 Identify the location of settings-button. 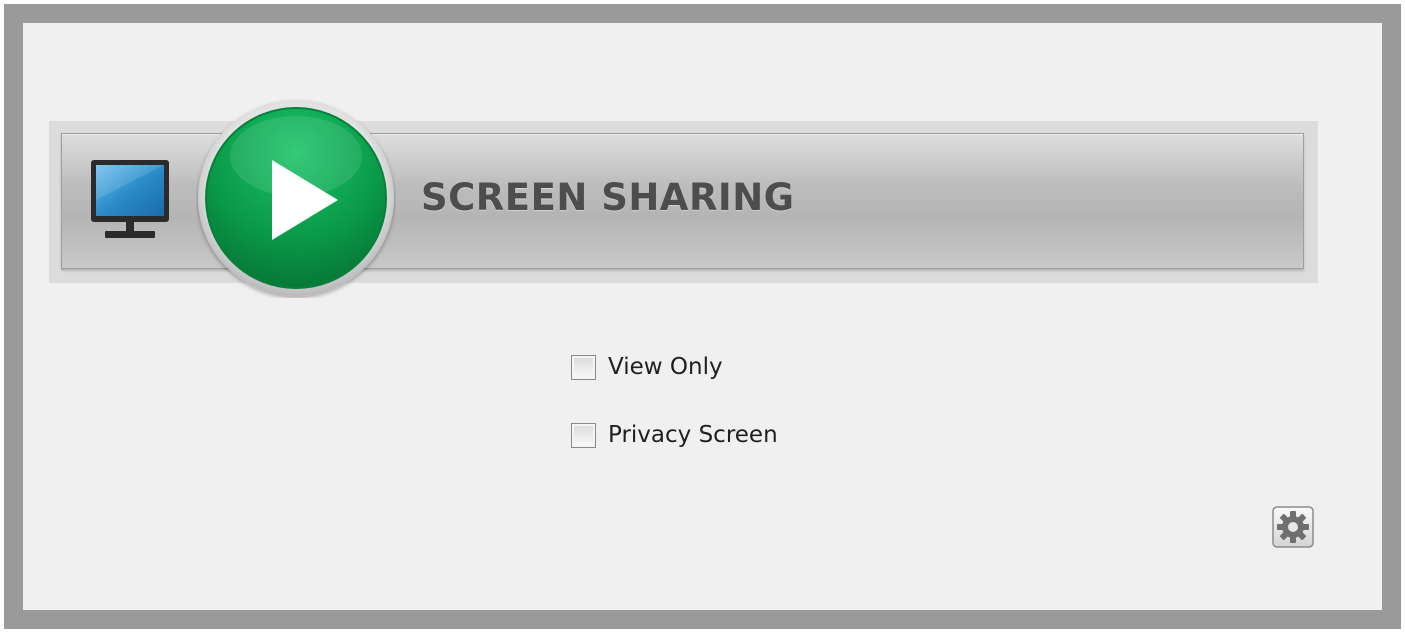
(1293, 527).